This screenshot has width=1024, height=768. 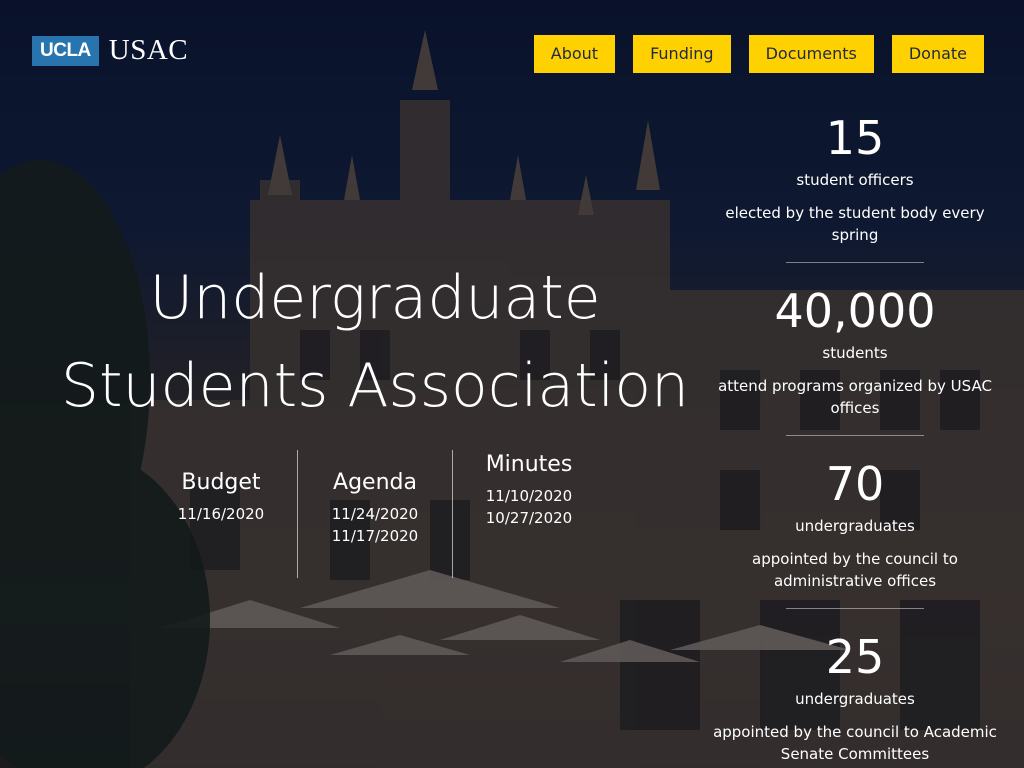 What do you see at coordinates (682, 54) in the screenshot?
I see `nav-funding-button: Funding` at bounding box center [682, 54].